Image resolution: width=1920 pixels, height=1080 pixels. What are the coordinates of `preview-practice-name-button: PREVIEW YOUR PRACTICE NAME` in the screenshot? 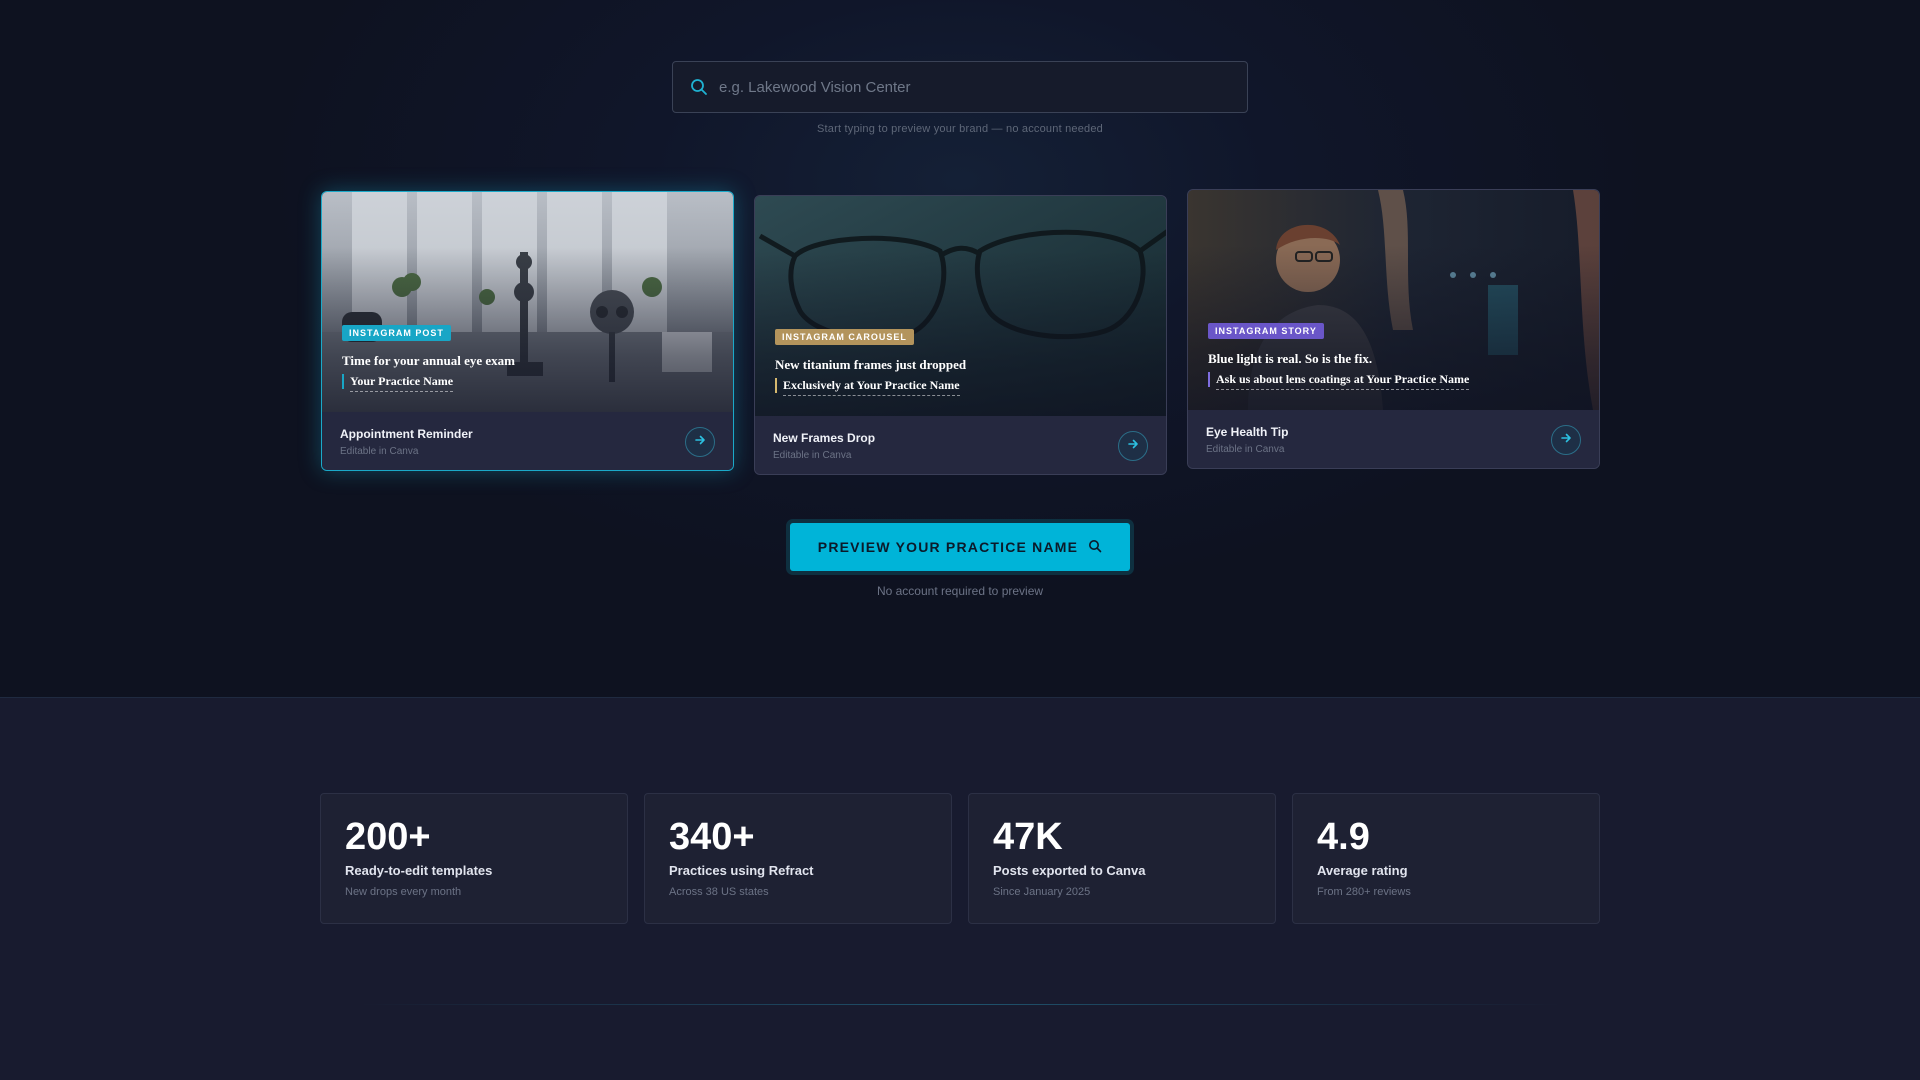 It's located at (960, 547).